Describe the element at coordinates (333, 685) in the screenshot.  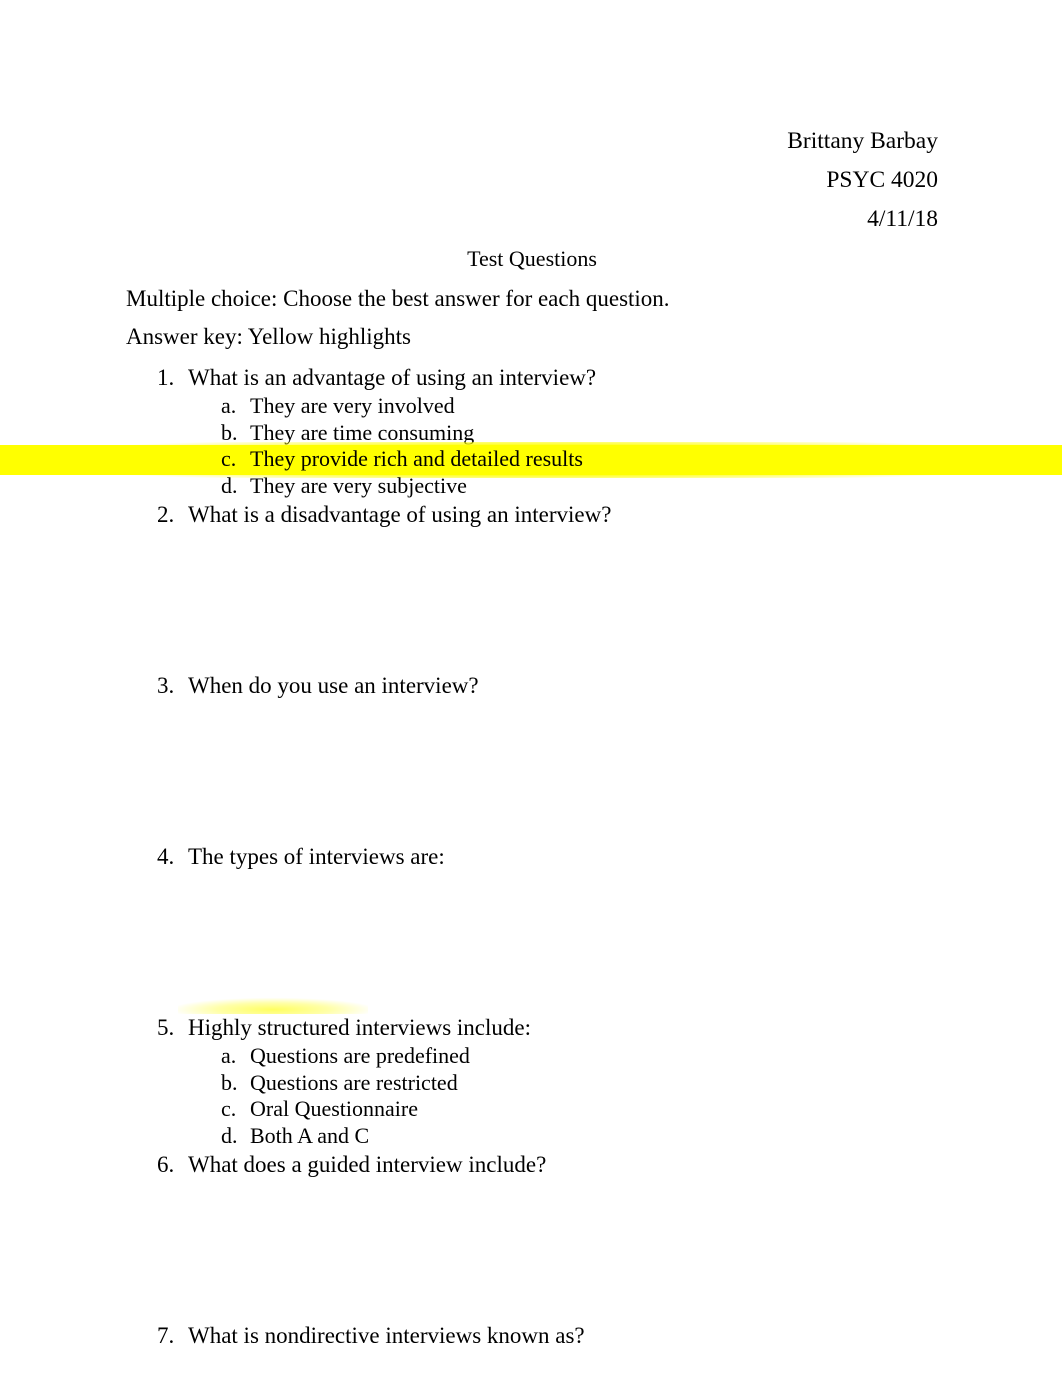
I see `question-text: When do you use an interview?` at that location.